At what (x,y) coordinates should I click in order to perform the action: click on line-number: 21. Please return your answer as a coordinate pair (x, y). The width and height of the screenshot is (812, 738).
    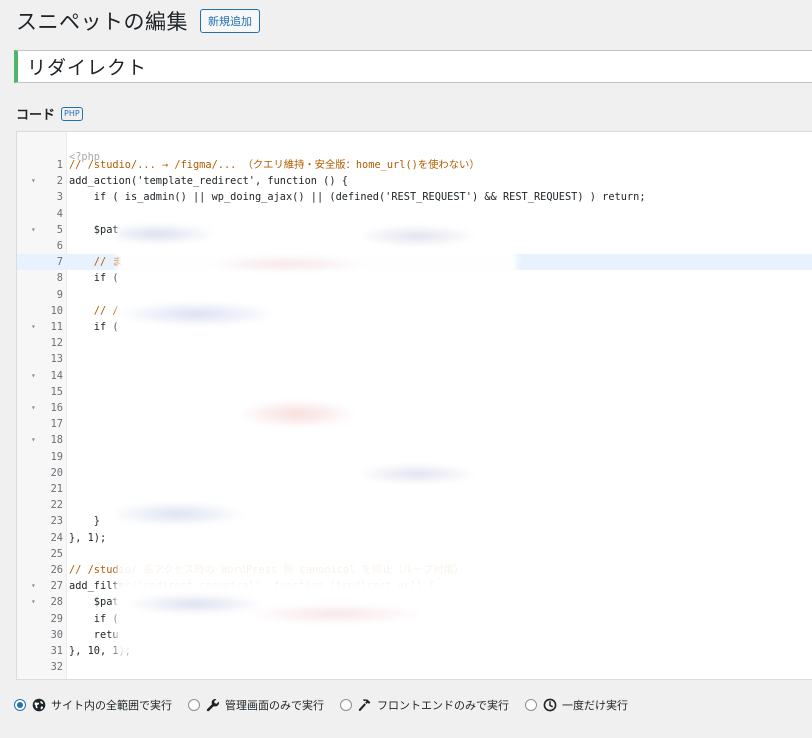
    Looking at the image, I should click on (56, 489).